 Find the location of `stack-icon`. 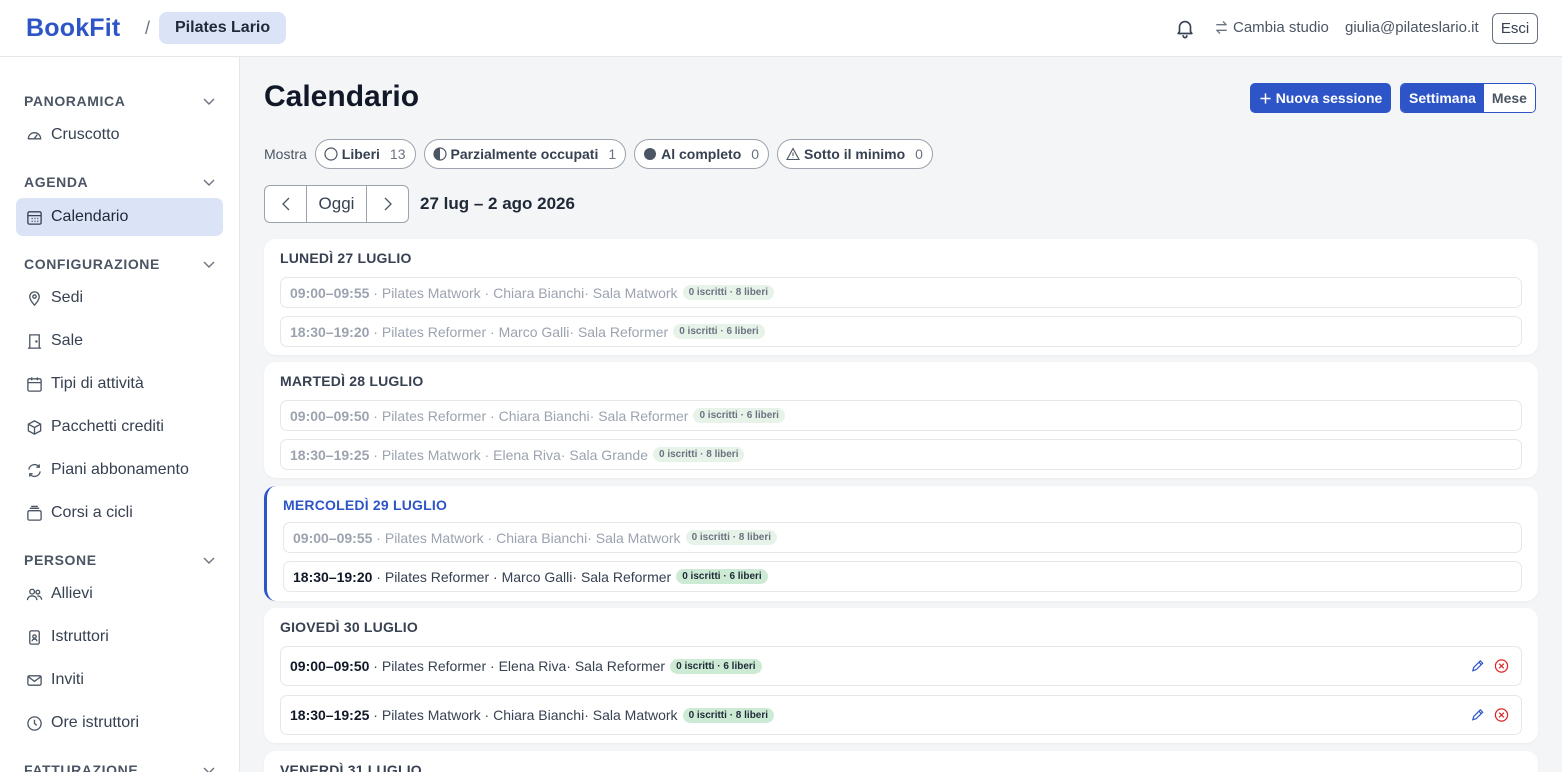

stack-icon is located at coordinates (34, 513).